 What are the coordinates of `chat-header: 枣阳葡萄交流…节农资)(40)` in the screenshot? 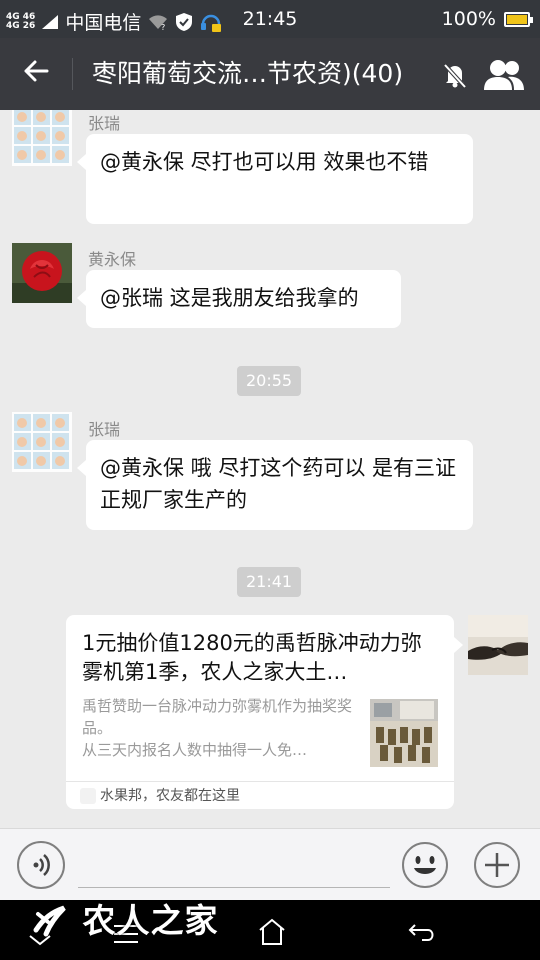 It's located at (270, 74).